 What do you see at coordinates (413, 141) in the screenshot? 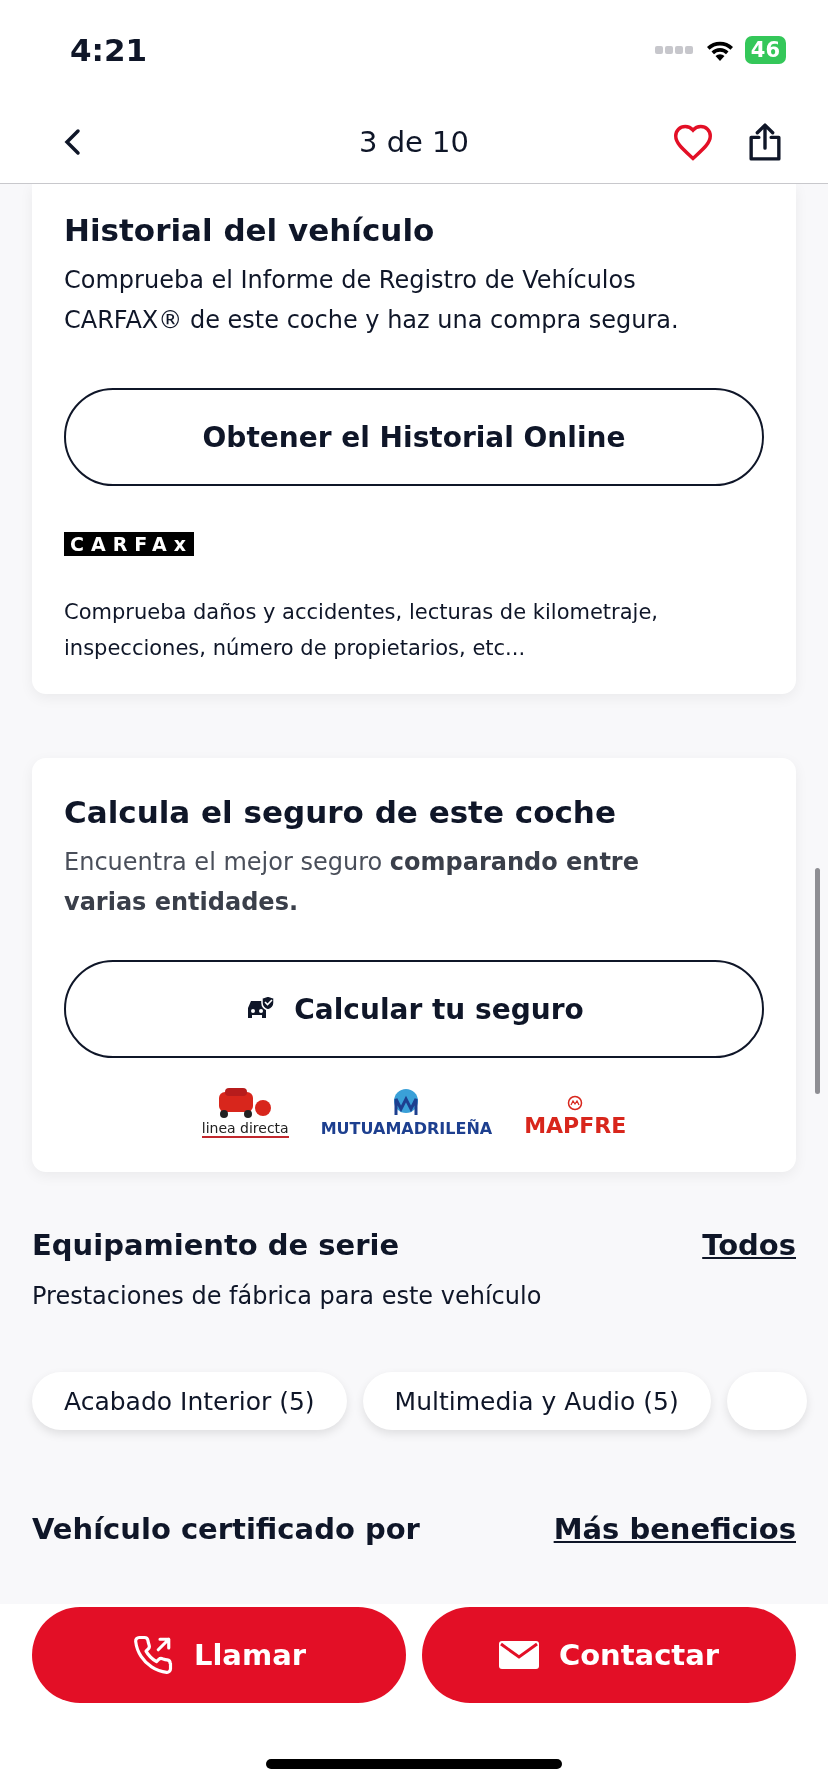
I see `page-counter: 3 de 10` at bounding box center [413, 141].